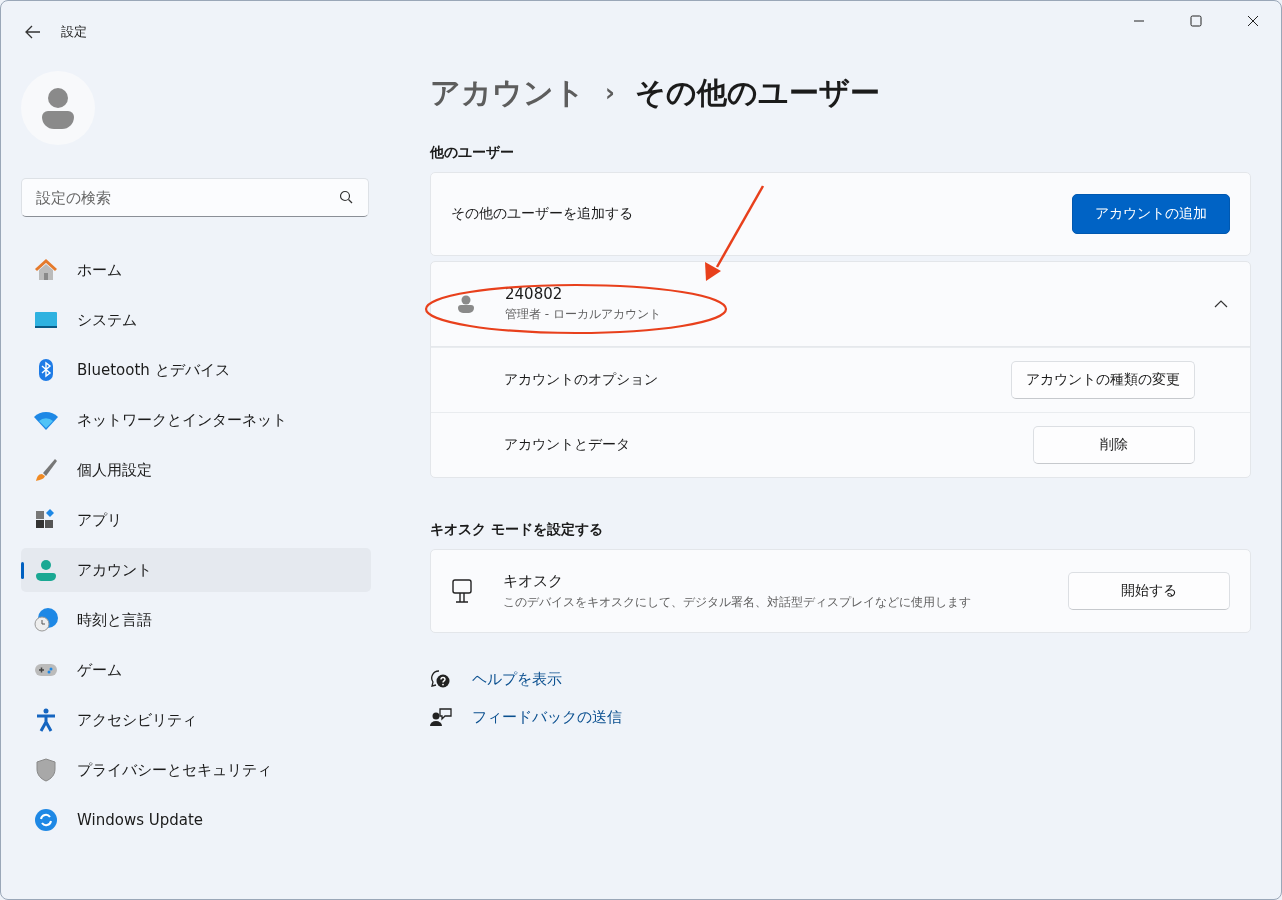 The height and width of the screenshot is (900, 1282). I want to click on sidebar-item: アプリ, so click(196, 520).